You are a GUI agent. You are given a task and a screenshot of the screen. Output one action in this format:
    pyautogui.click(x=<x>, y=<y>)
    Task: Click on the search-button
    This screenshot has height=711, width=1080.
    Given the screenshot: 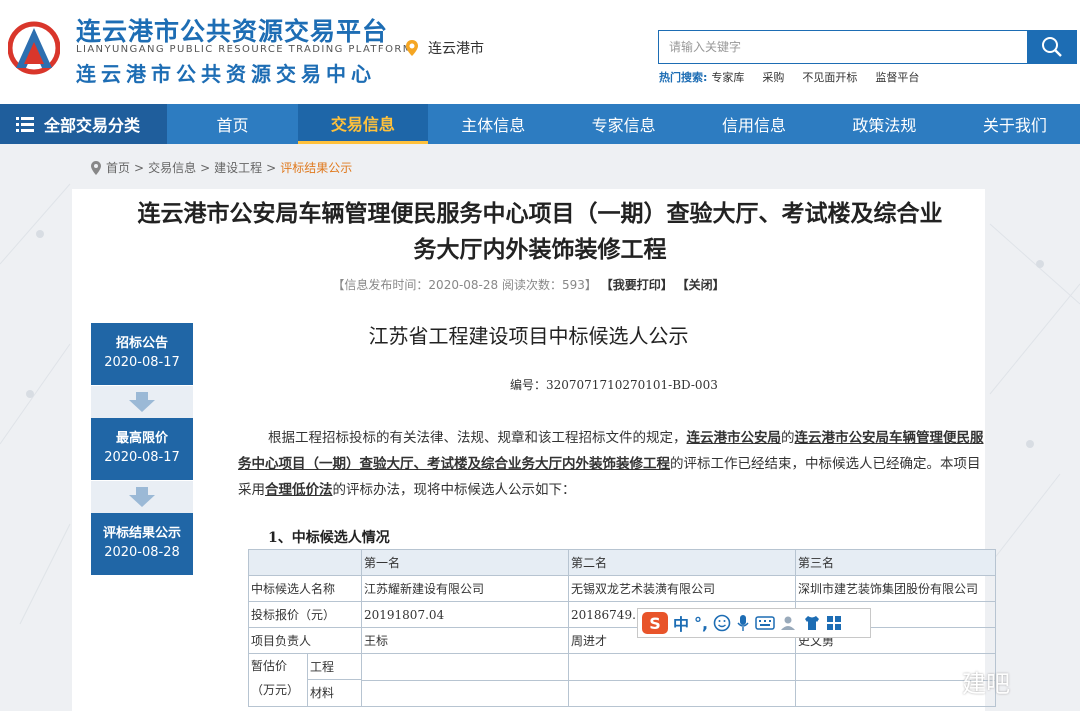 What is the action you would take?
    pyautogui.click(x=1052, y=47)
    